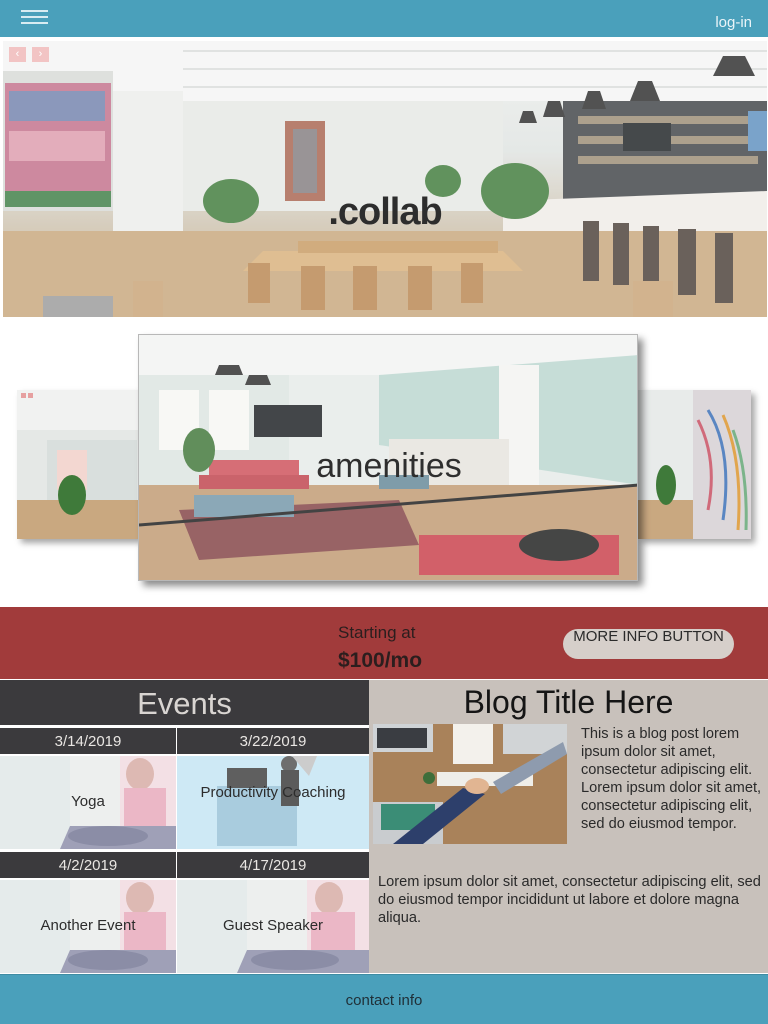 This screenshot has width=768, height=1024. I want to click on hero-title: .collab, so click(385, 212).